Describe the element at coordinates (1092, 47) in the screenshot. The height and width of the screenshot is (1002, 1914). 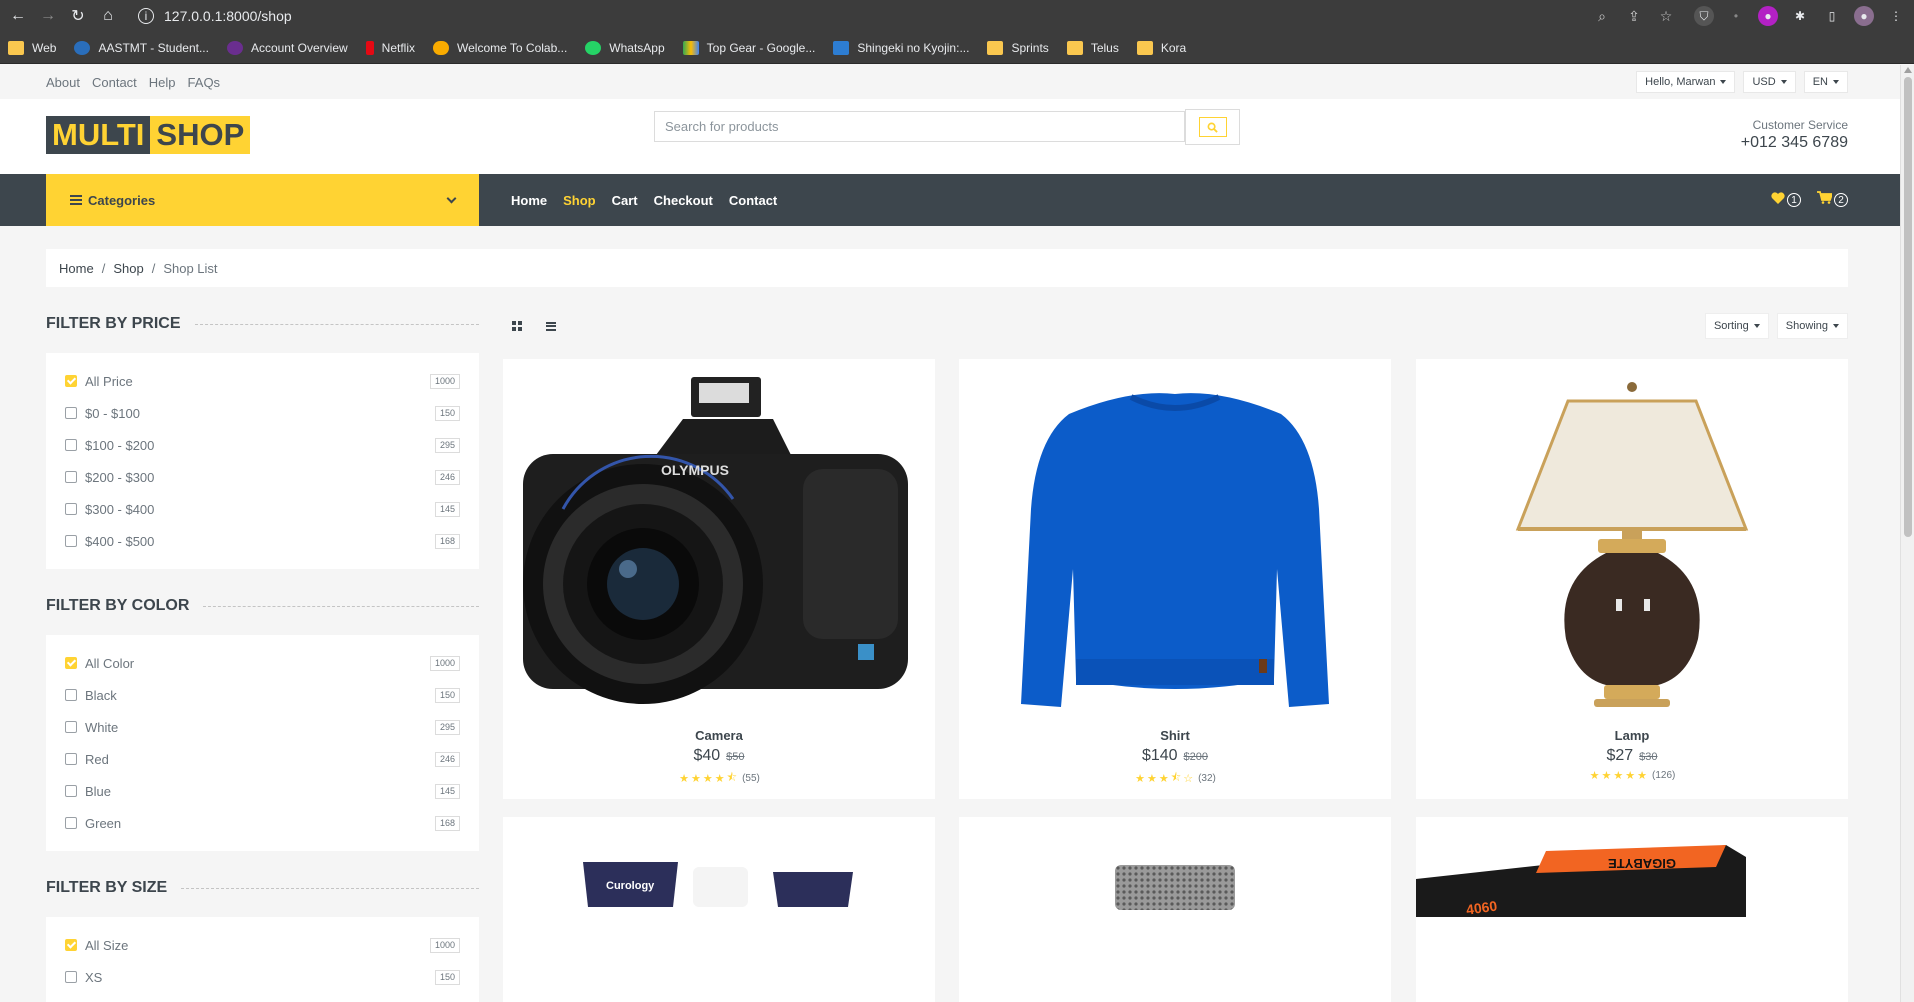
I see `bookmark-telus: Telus` at that location.